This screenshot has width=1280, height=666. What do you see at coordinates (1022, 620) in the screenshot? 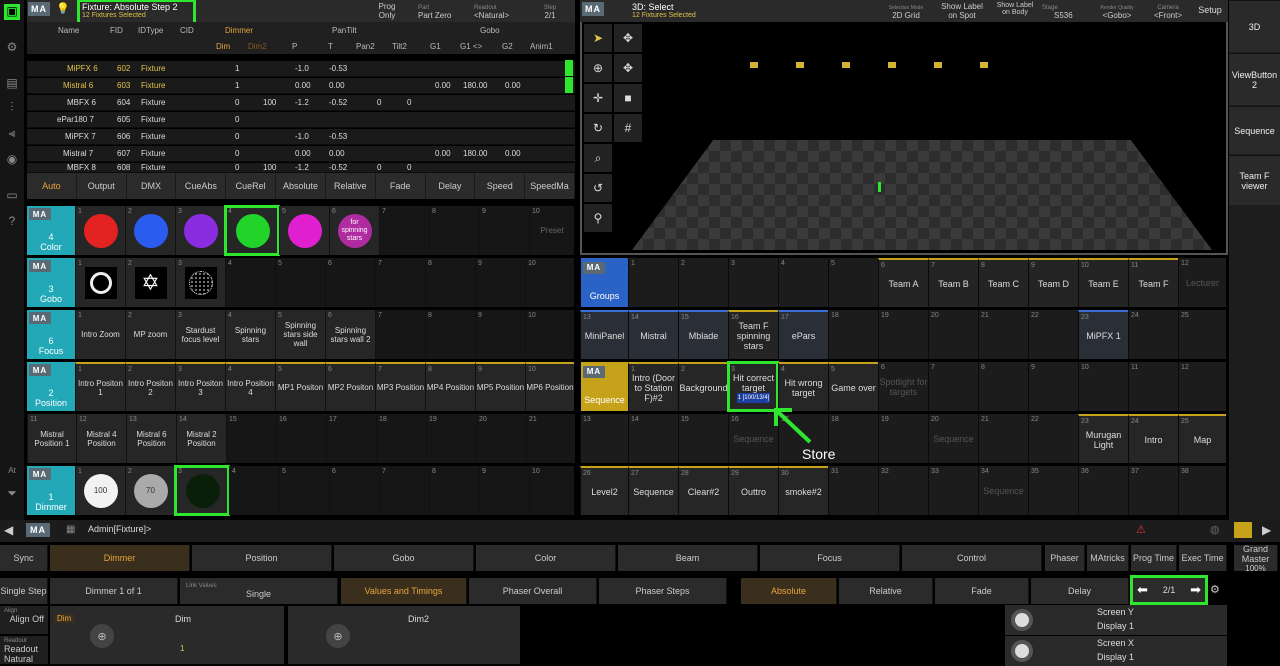
I see `screen-y-knob-icon` at bounding box center [1022, 620].